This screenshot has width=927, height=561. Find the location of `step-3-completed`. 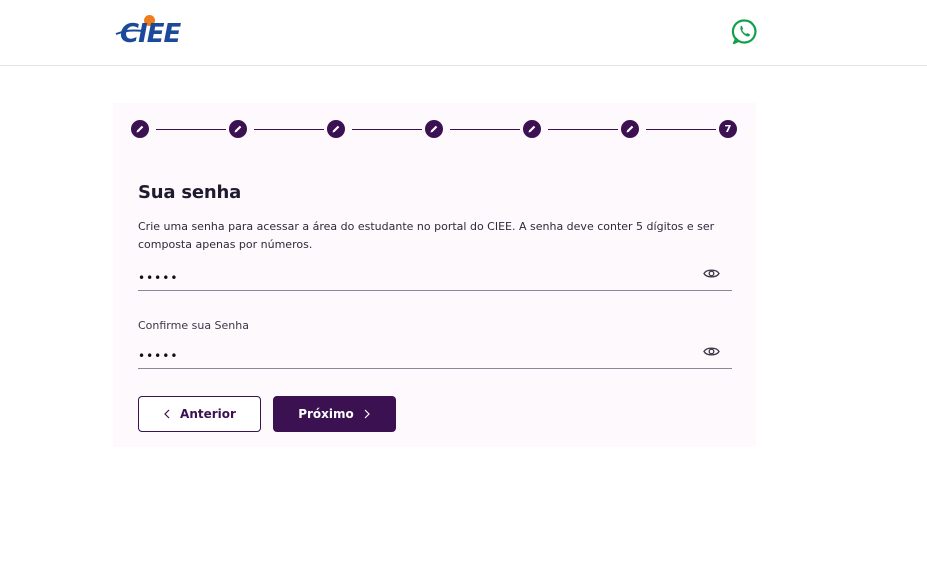

step-3-completed is located at coordinates (336, 129).